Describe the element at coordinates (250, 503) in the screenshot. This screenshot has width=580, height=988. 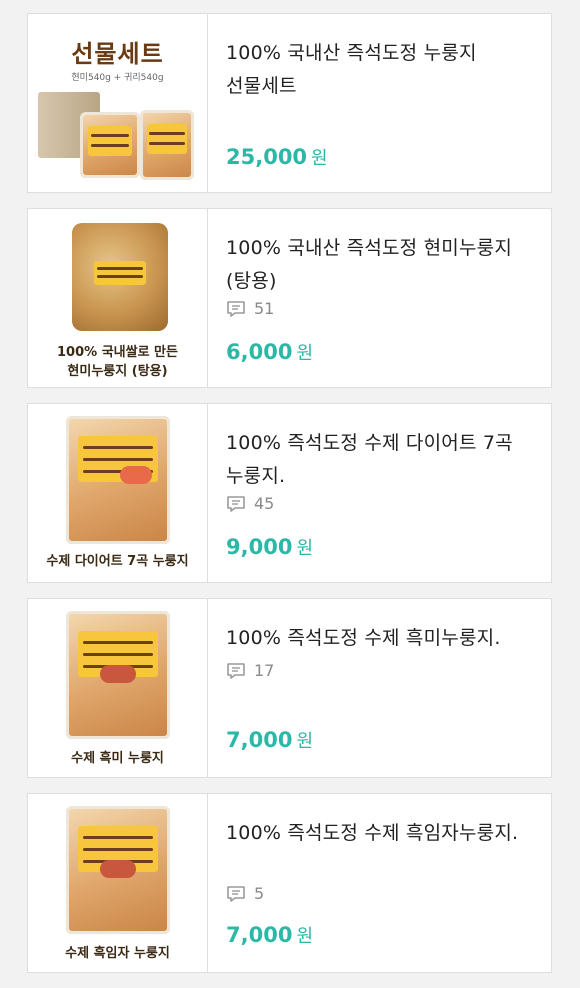
I see `review-count: 45` at that location.